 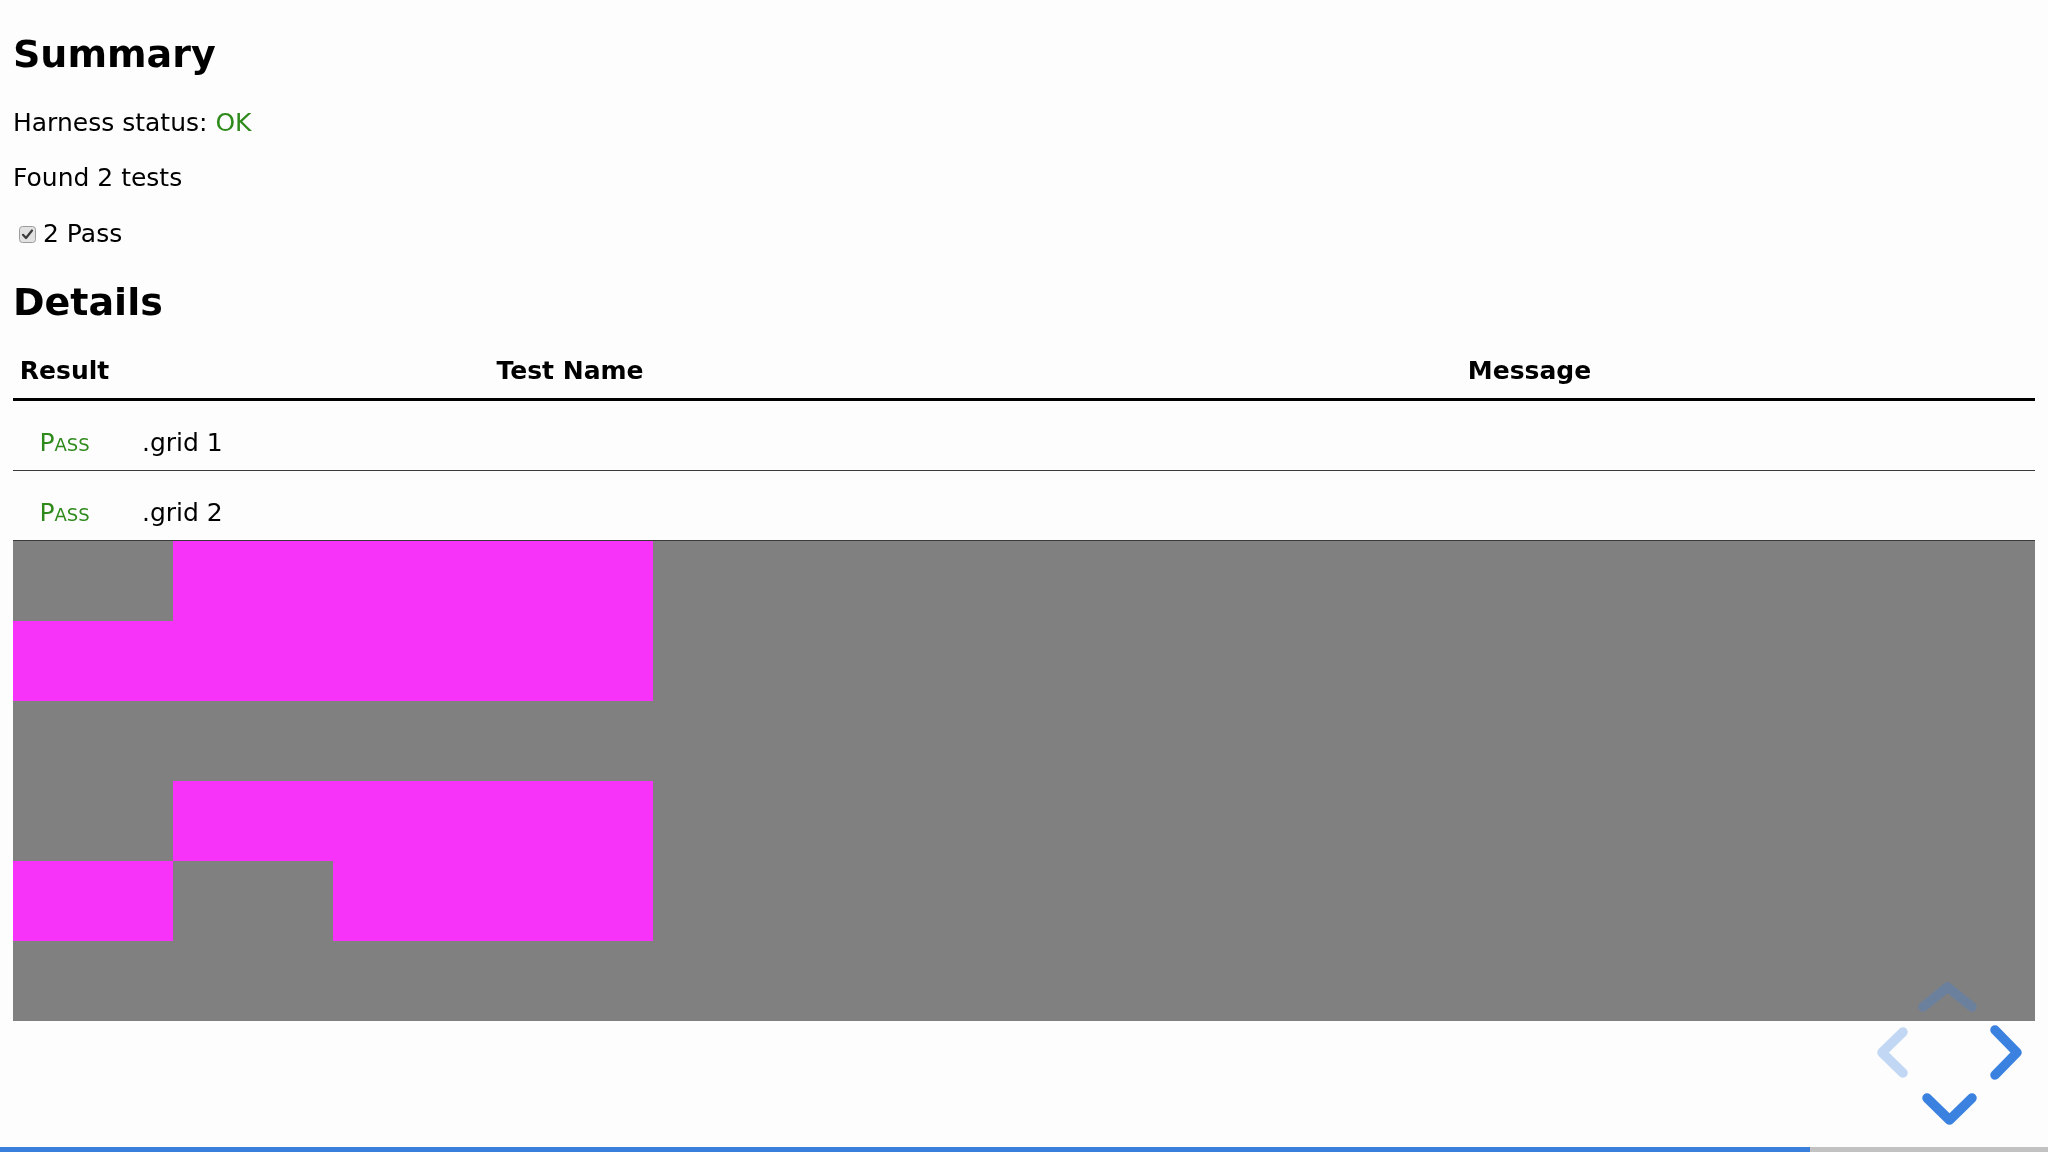 What do you see at coordinates (1892, 1052) in the screenshot?
I see `chevron-left-icon` at bounding box center [1892, 1052].